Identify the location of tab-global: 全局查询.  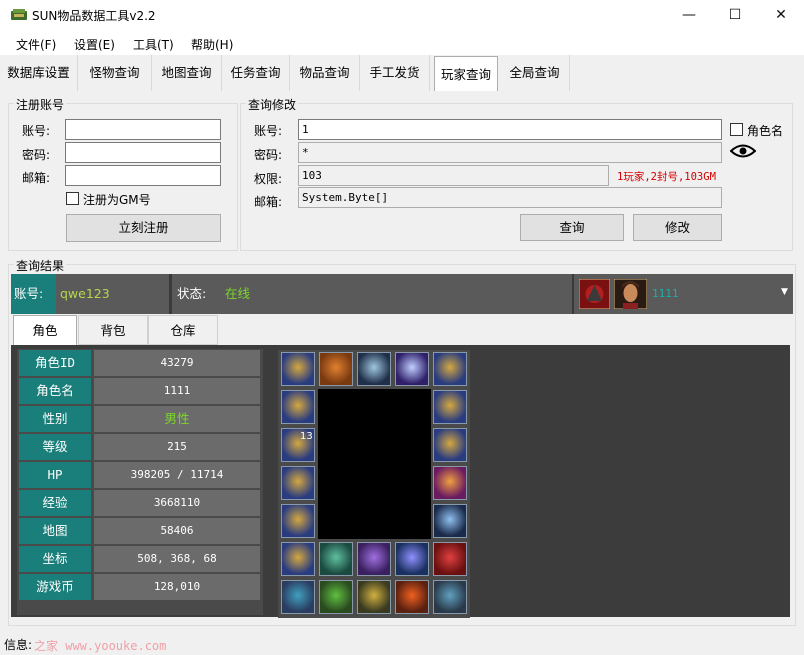
(535, 73).